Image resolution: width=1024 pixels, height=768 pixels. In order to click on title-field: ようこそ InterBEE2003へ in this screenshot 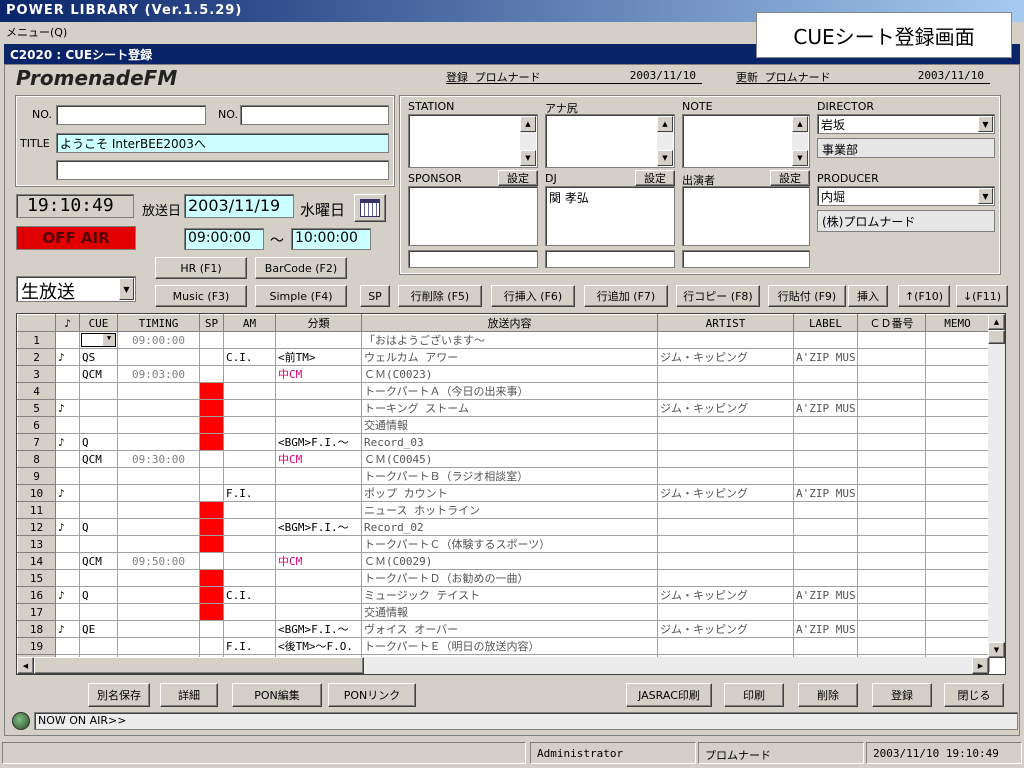, I will do `click(222, 143)`.